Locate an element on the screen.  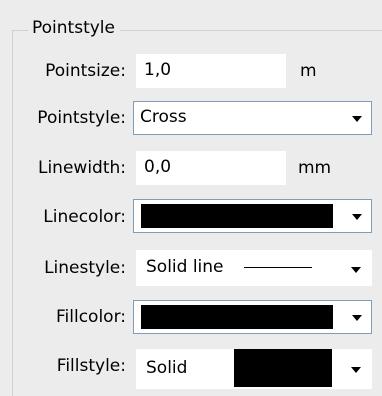
group-title: Pointstyle is located at coordinates (74, 28).